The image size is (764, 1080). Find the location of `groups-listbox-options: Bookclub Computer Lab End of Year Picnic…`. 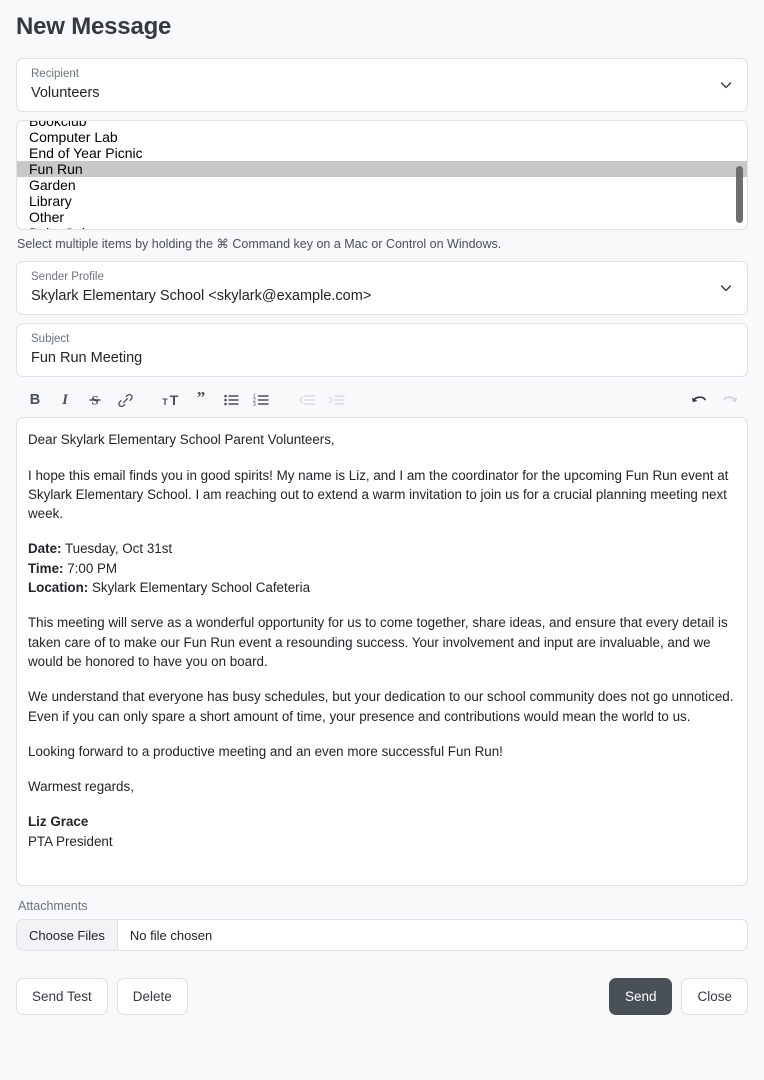

groups-listbox-options: Bookclub Computer Lab End of Year Picnic… is located at coordinates (382, 175).